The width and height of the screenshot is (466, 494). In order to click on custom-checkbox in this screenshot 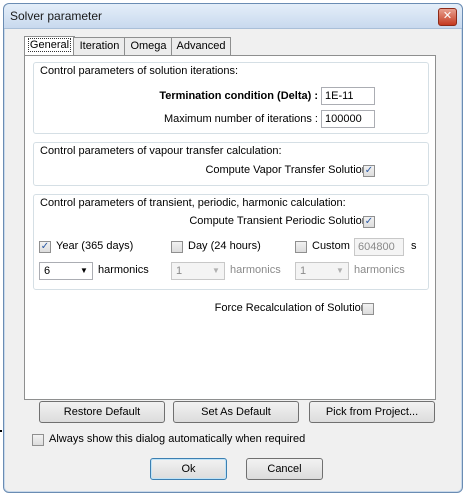, I will do `click(301, 247)`.